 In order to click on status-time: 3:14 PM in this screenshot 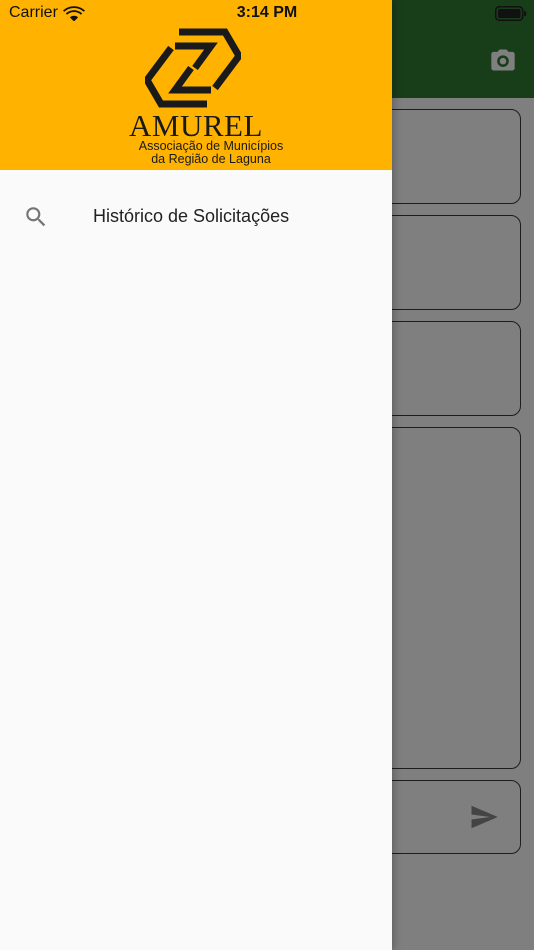, I will do `click(267, 12)`.